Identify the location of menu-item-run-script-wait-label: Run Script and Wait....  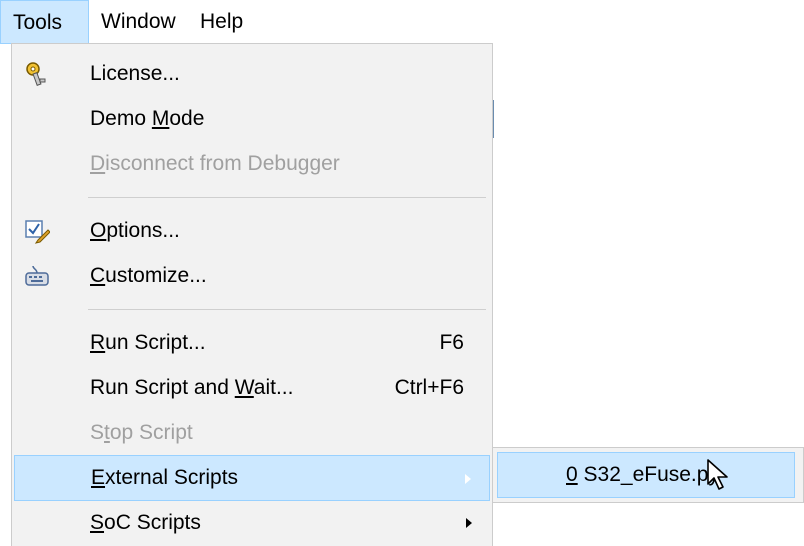
(192, 387).